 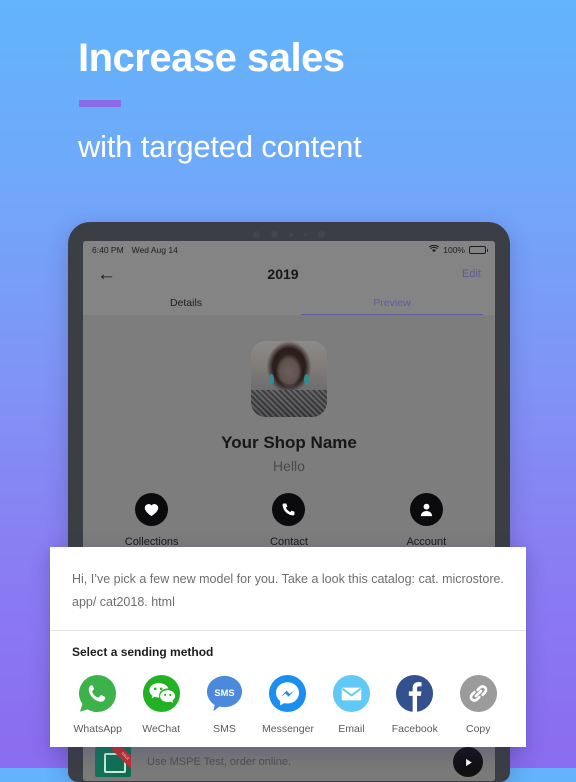 What do you see at coordinates (414, 729) in the screenshot?
I see `share-option-label: Facebook` at bounding box center [414, 729].